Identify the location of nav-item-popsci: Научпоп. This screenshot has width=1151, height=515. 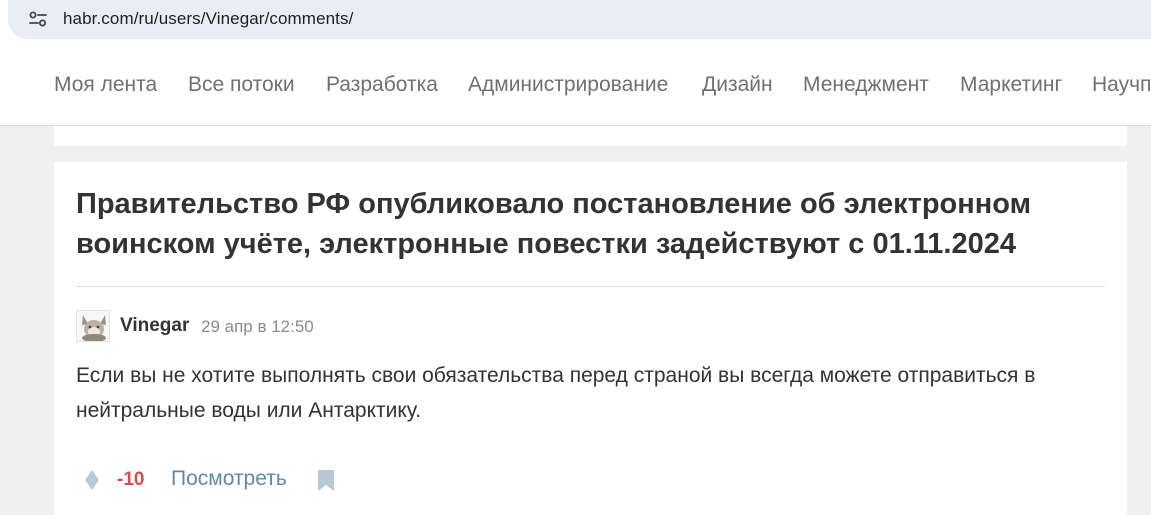
(1121, 85).